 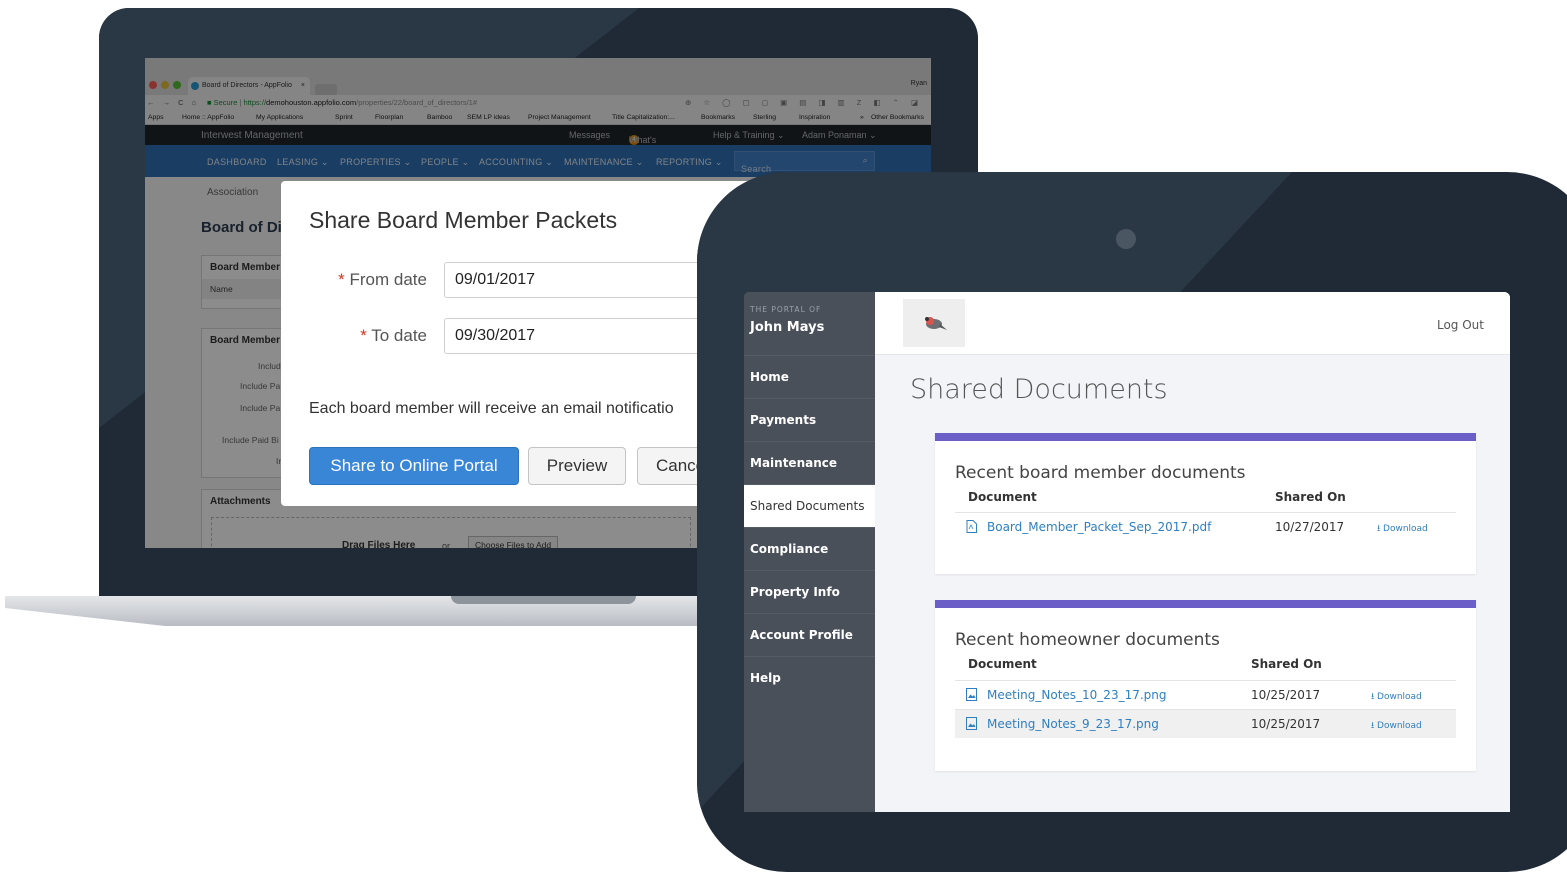 What do you see at coordinates (1099, 527) in the screenshot?
I see `document-link: Board_Member_Packet_Sep_2017.pdf` at bounding box center [1099, 527].